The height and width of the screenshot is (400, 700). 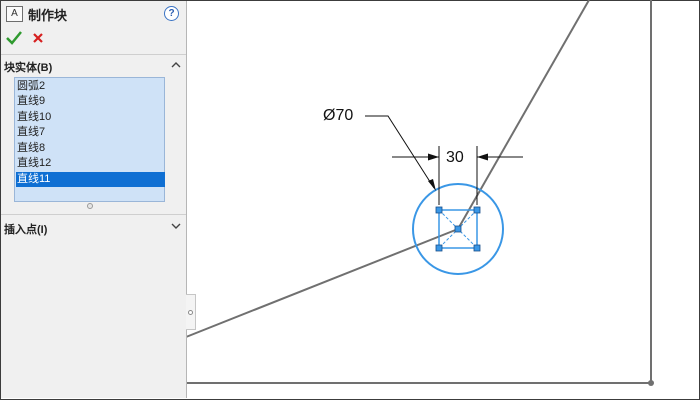 What do you see at coordinates (25, 229) in the screenshot?
I see `insertion-point-section-title: 插入点(I)` at bounding box center [25, 229].